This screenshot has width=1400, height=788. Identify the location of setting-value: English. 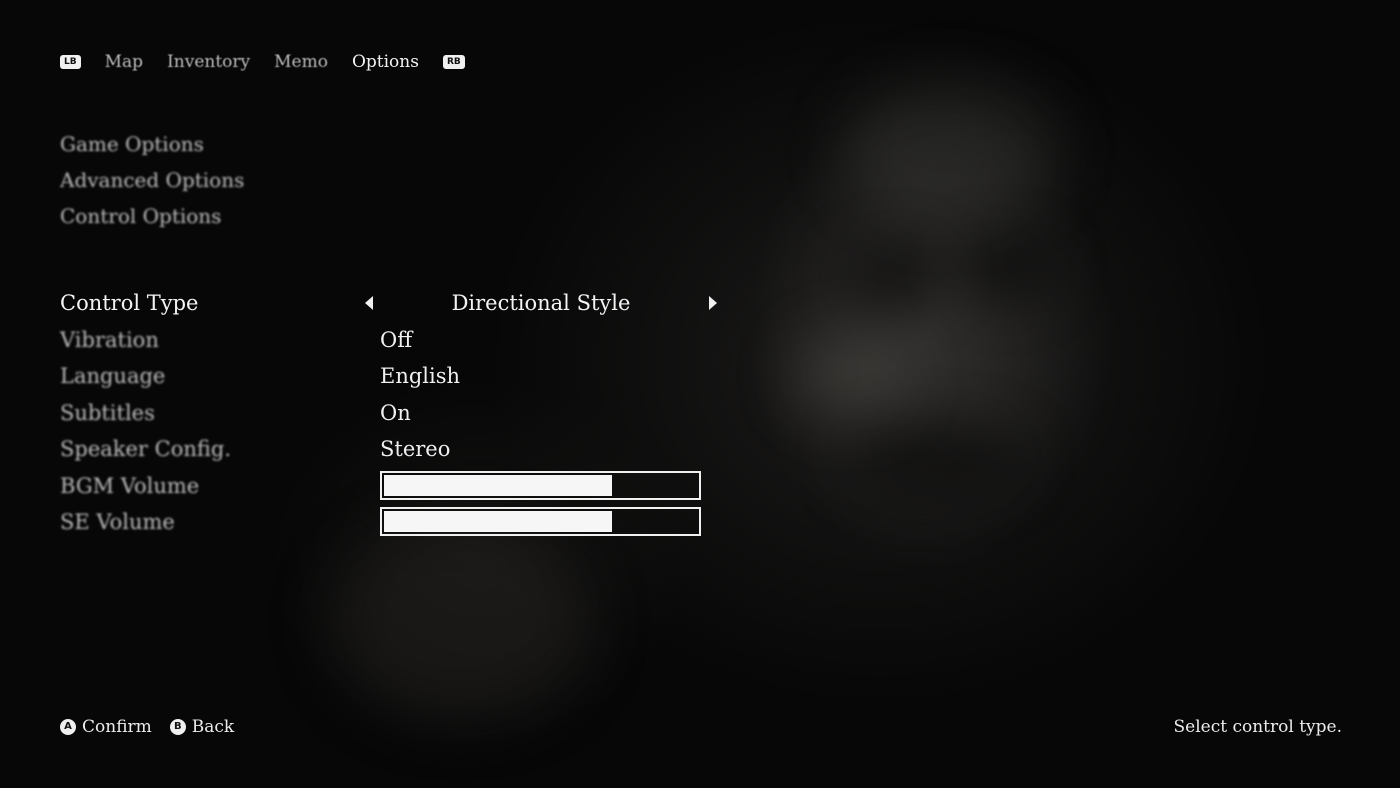
(420, 376).